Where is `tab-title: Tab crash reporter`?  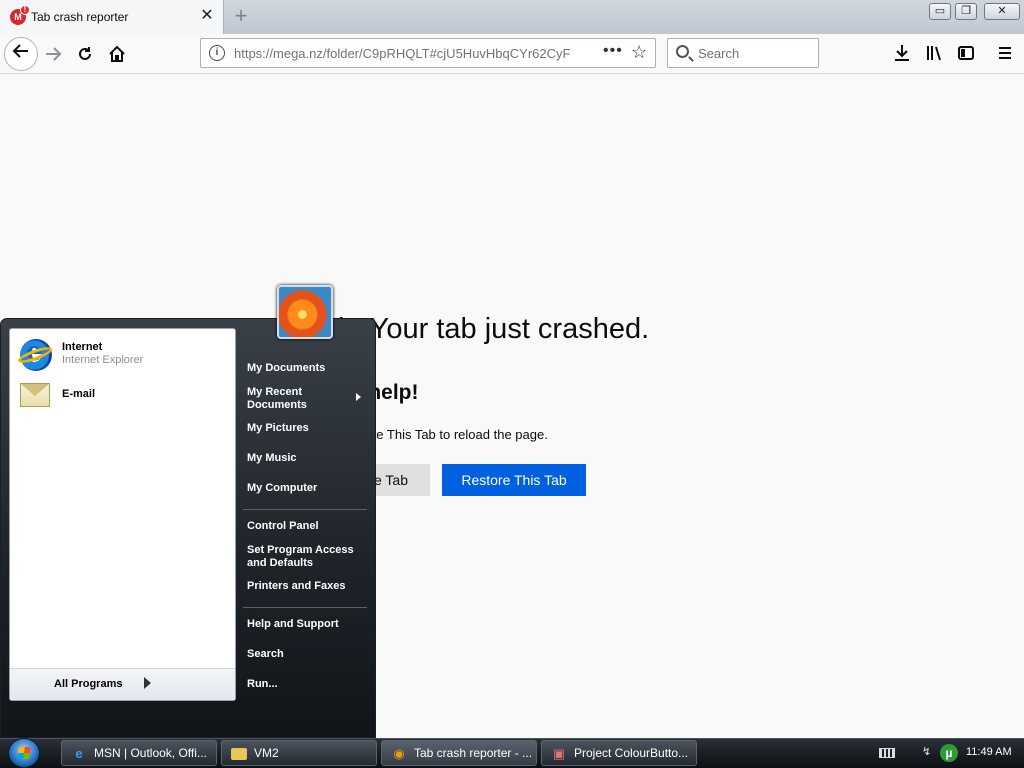 tab-title: Tab crash reporter is located at coordinates (80, 17).